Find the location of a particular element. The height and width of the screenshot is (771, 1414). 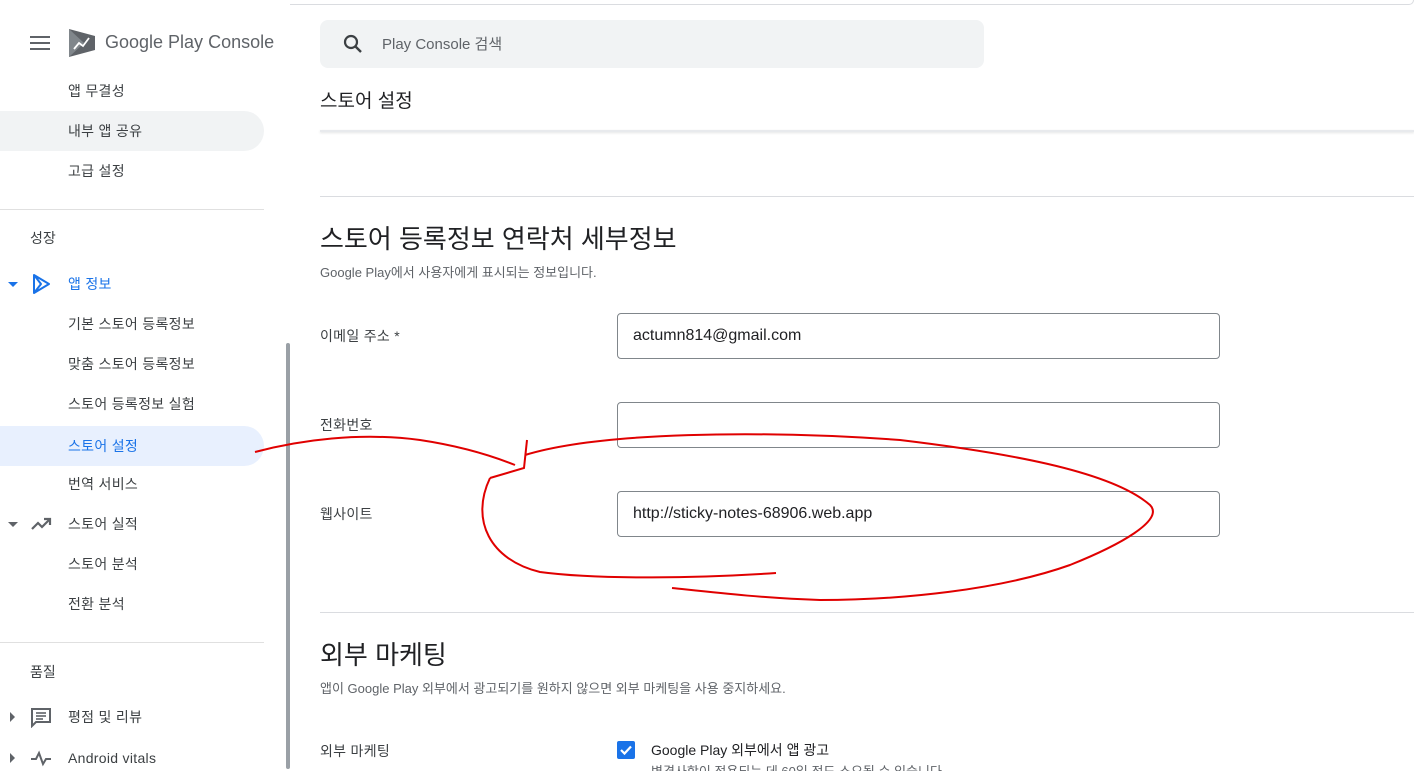

search-bar is located at coordinates (652, 44).